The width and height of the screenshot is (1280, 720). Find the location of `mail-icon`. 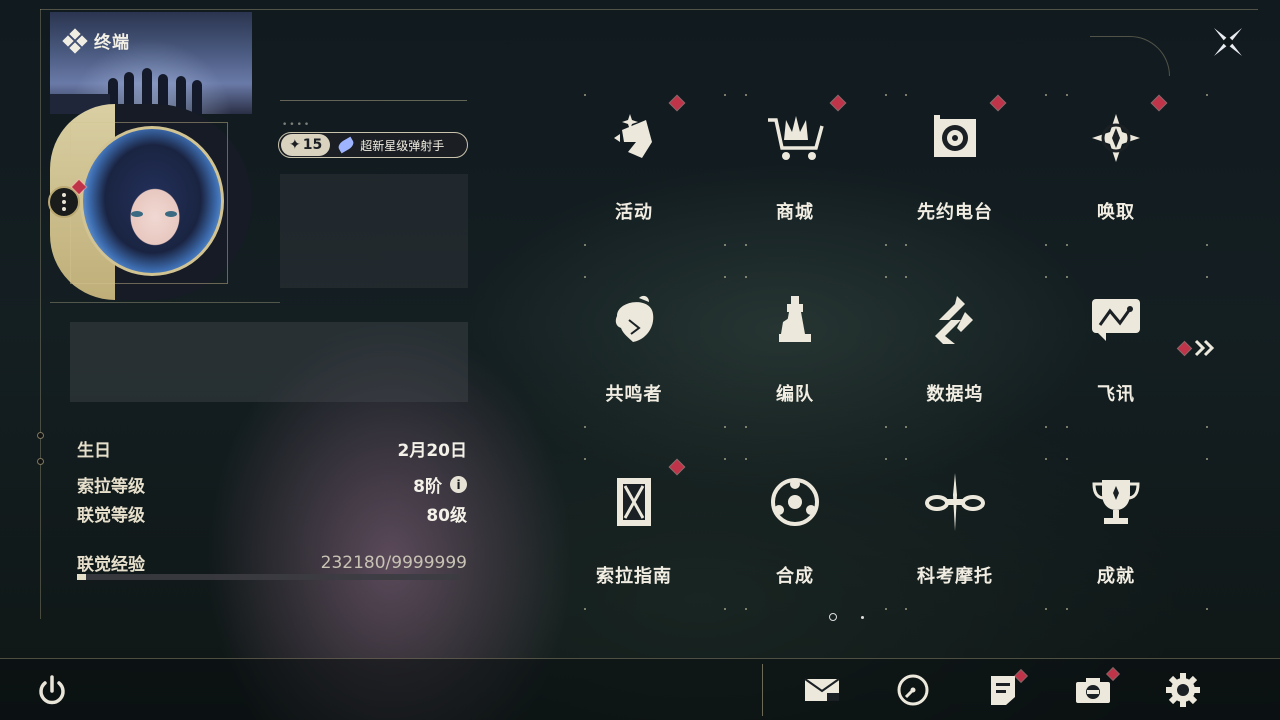

mail-icon is located at coordinates (822, 689).